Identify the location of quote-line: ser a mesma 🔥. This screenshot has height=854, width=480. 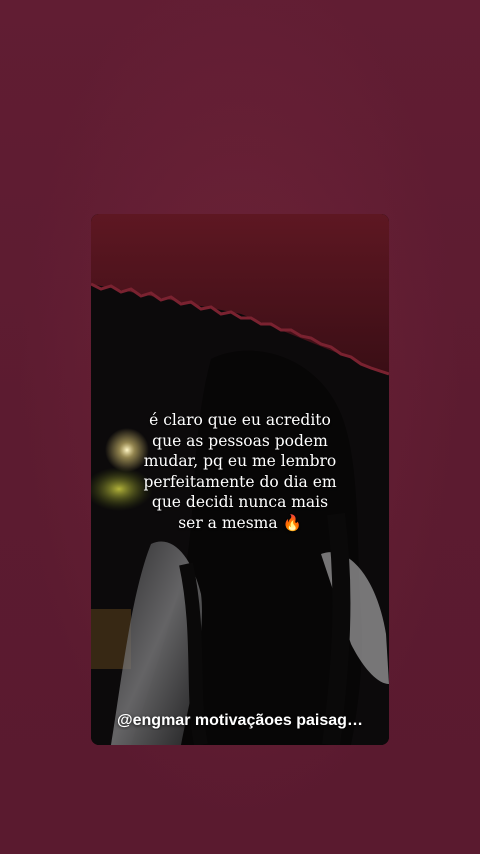
(240, 522).